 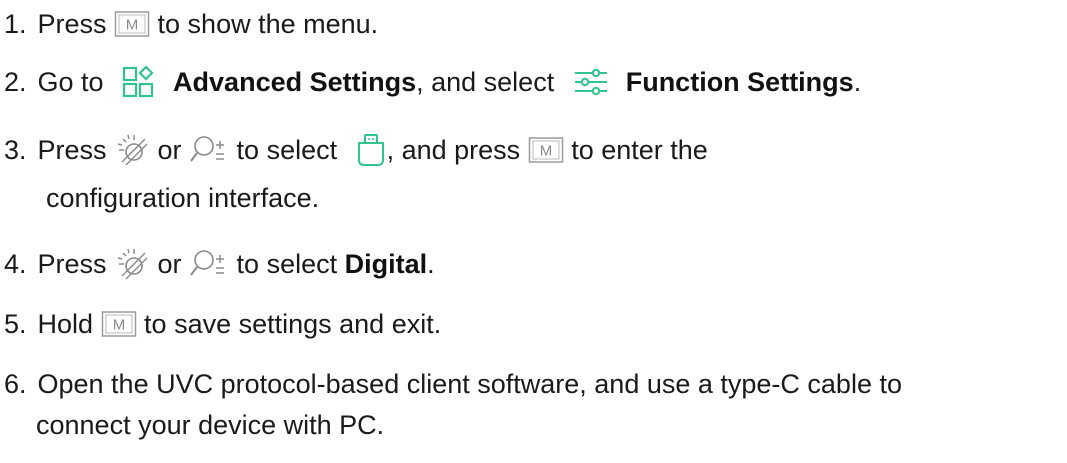 What do you see at coordinates (139, 82) in the screenshot?
I see `advanced-settings-icon` at bounding box center [139, 82].